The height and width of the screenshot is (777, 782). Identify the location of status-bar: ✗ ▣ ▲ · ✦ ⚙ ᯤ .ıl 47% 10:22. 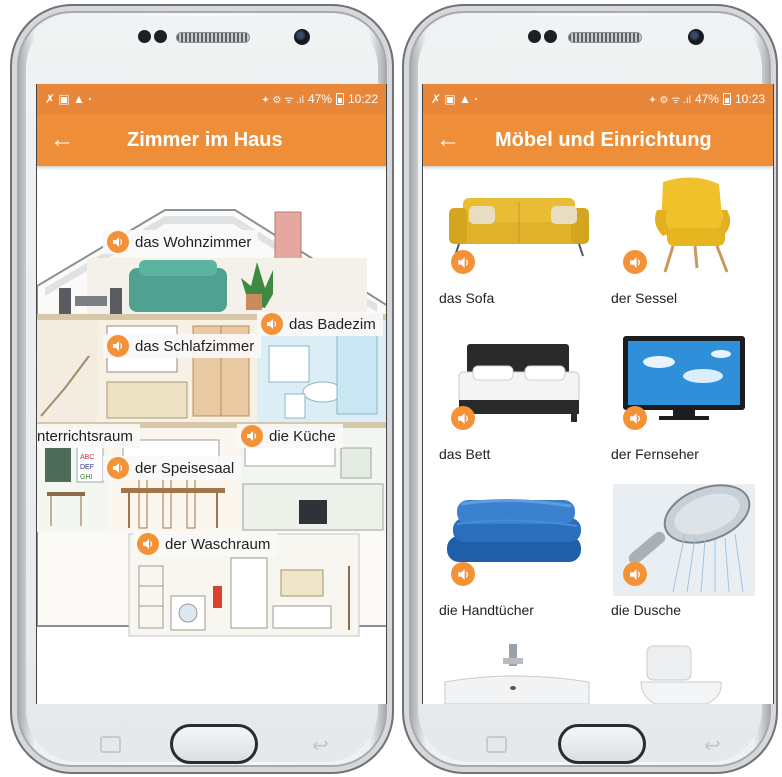
(211, 99).